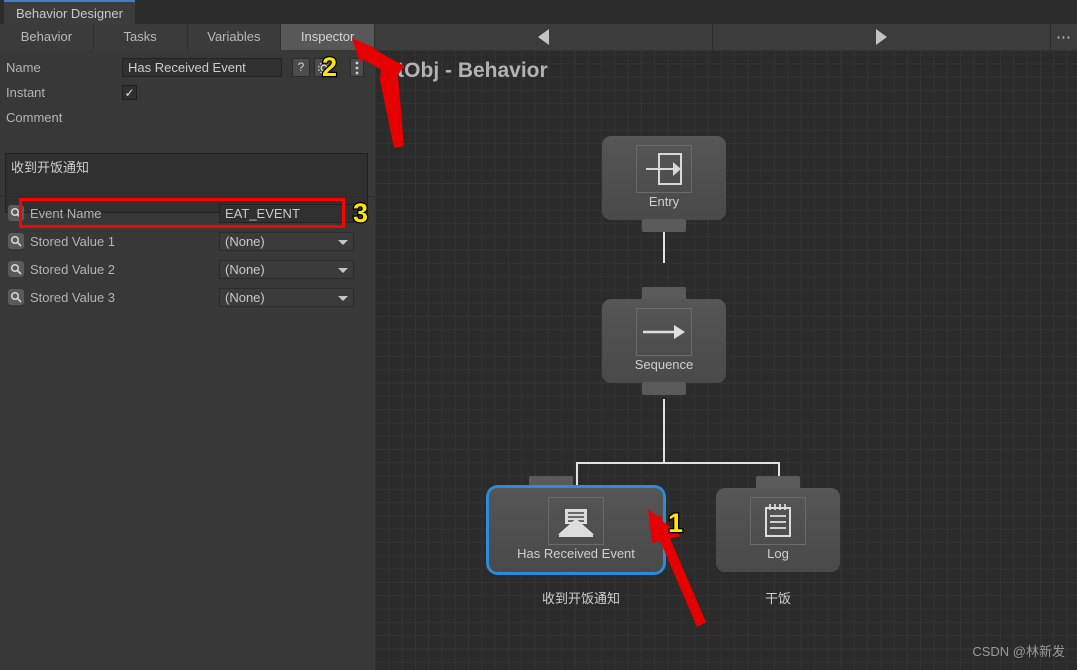 This screenshot has height=670, width=1077. What do you see at coordinates (286, 241) in the screenshot?
I see `stored-value-1-dropdown: (None)` at bounding box center [286, 241].